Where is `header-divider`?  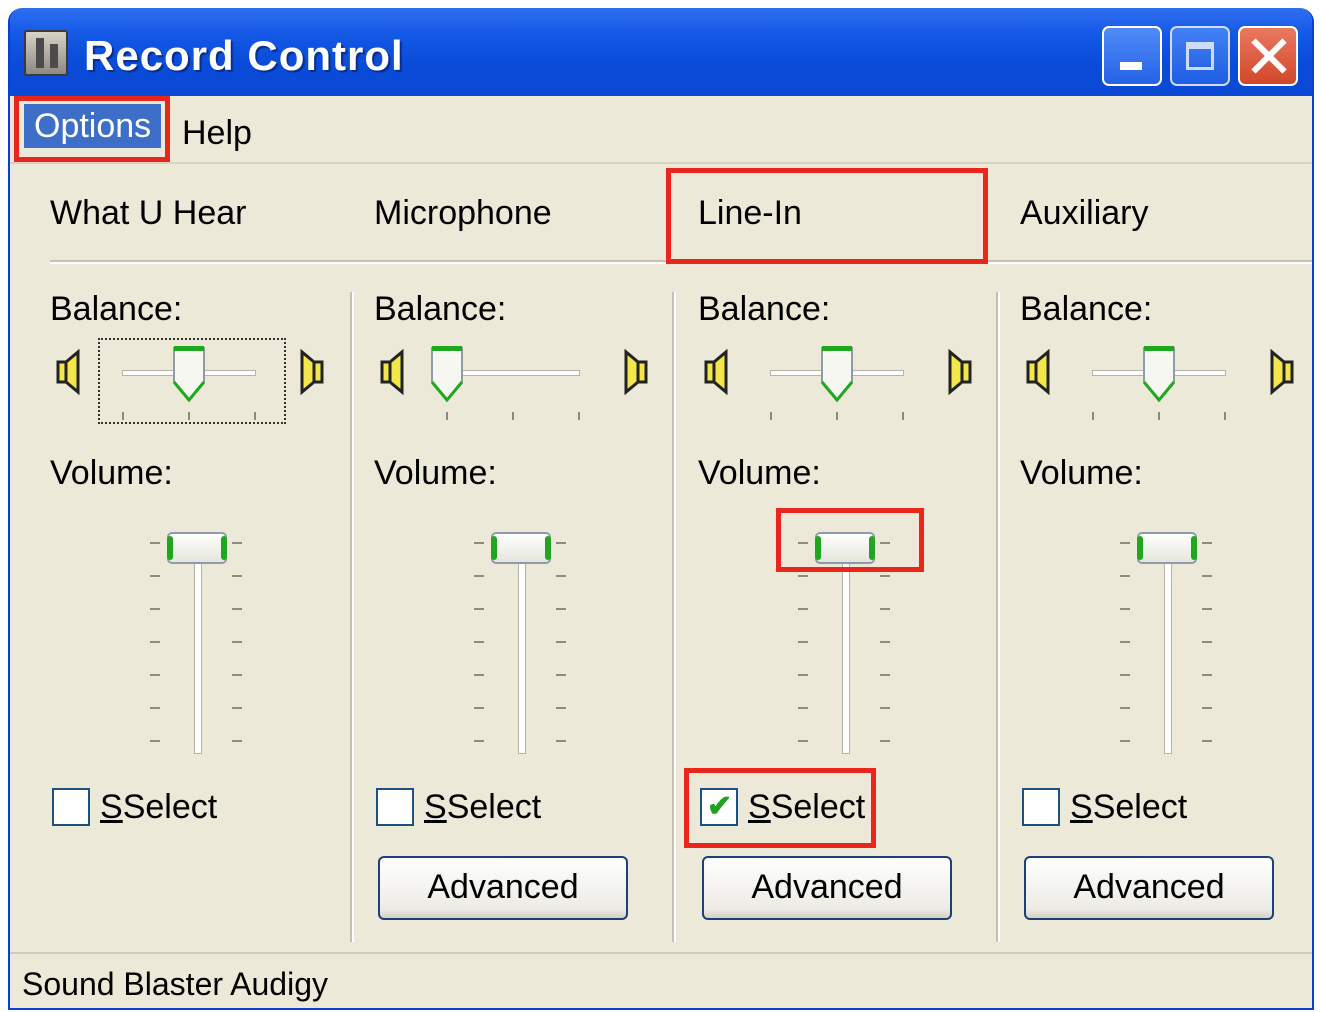 header-divider is located at coordinates (681, 261).